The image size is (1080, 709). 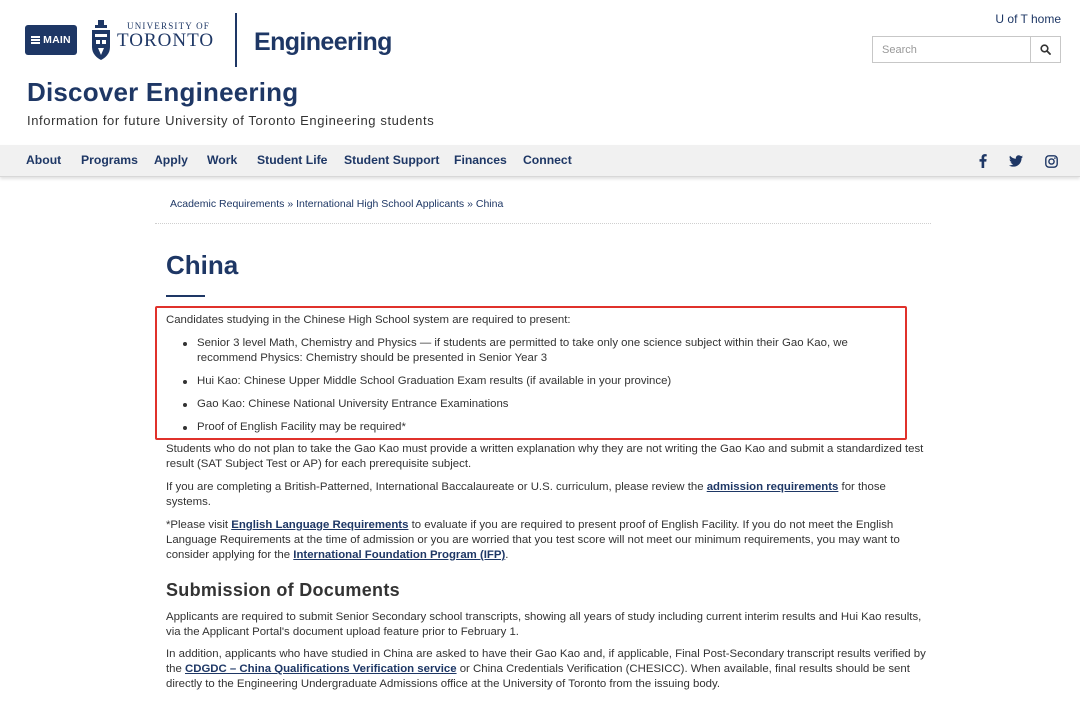 What do you see at coordinates (166, 40) in the screenshot?
I see `uoft-big-text: TORONTO` at bounding box center [166, 40].